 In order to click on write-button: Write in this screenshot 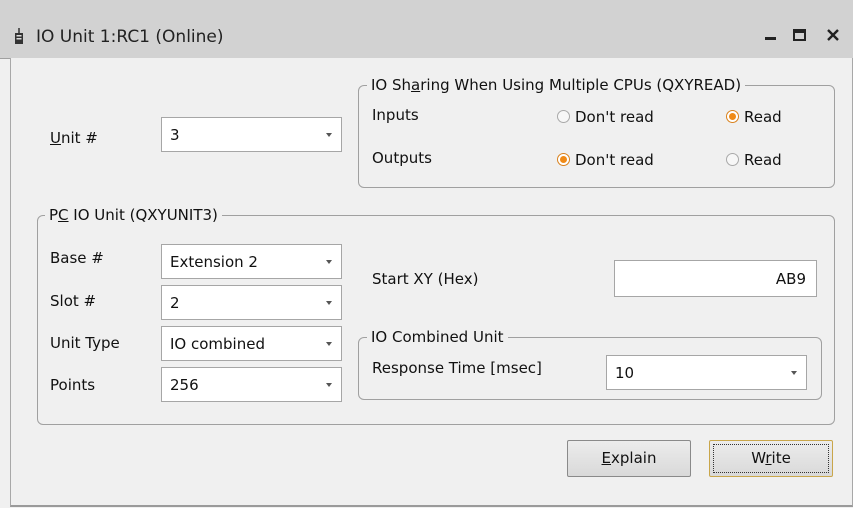, I will do `click(771, 458)`.